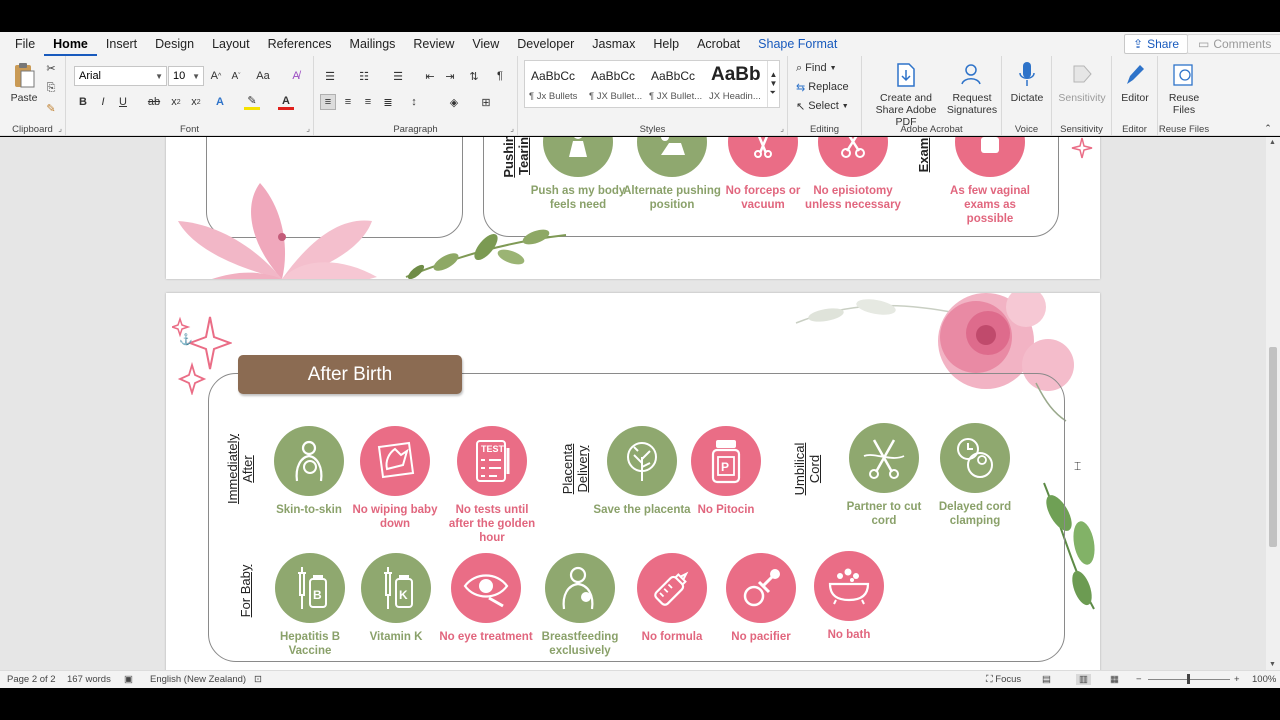 This screenshot has height=720, width=1280. Describe the element at coordinates (1003, 679) in the screenshot. I see `focus-button: ⛶ Focus` at that location.